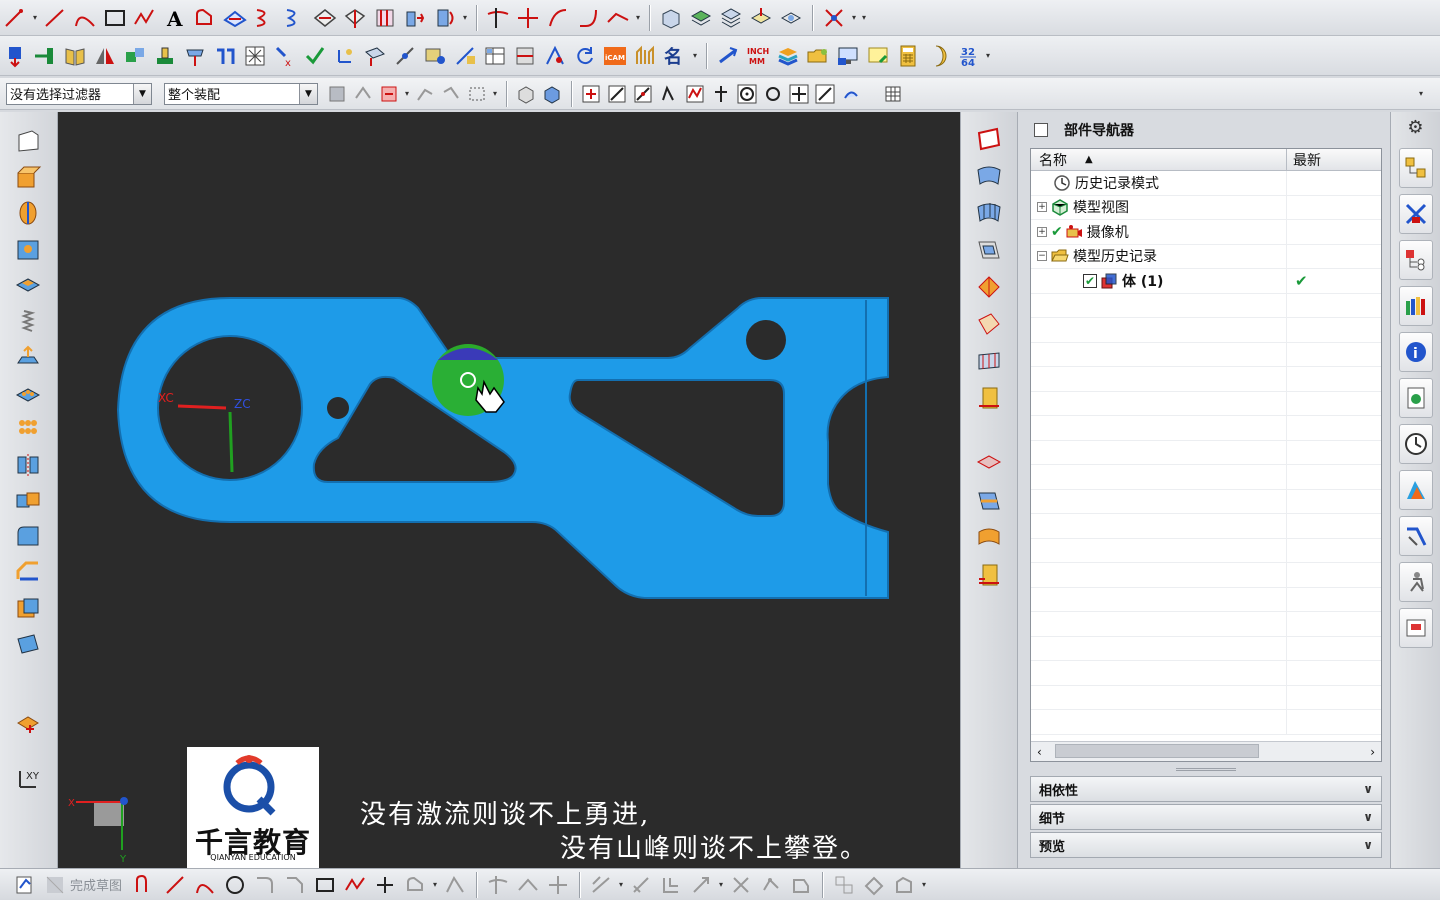 Image resolution: width=1440 pixels, height=900 pixels. Describe the element at coordinates (28, 779) in the screenshot. I see `wcs-icon: XY` at that location.